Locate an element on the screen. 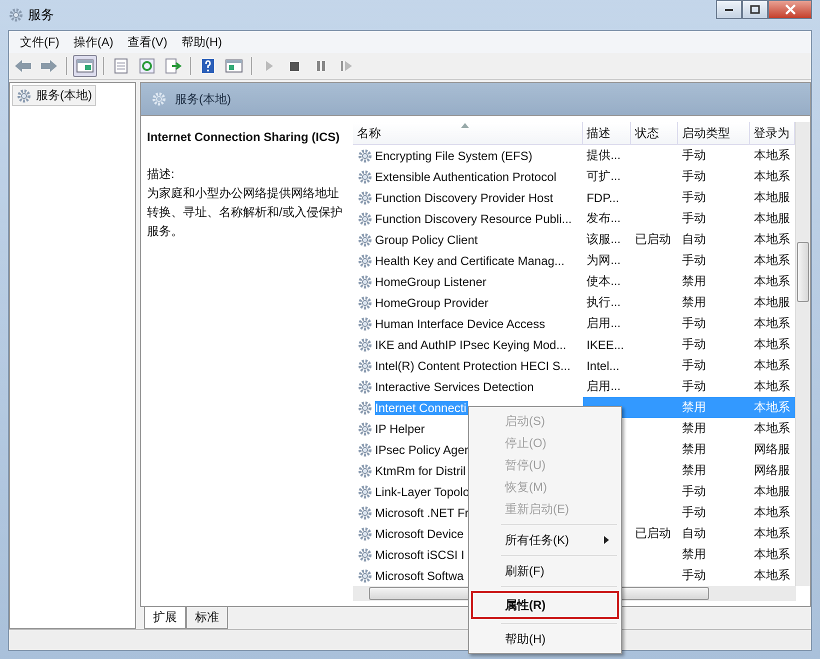  service-title: Internet Connection Sharing (ICS) is located at coordinates (244, 137).